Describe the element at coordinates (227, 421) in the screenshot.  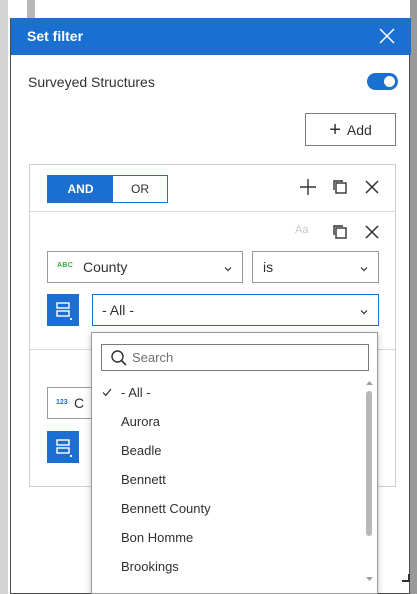
I see `dropdown-option: Aurora` at that location.